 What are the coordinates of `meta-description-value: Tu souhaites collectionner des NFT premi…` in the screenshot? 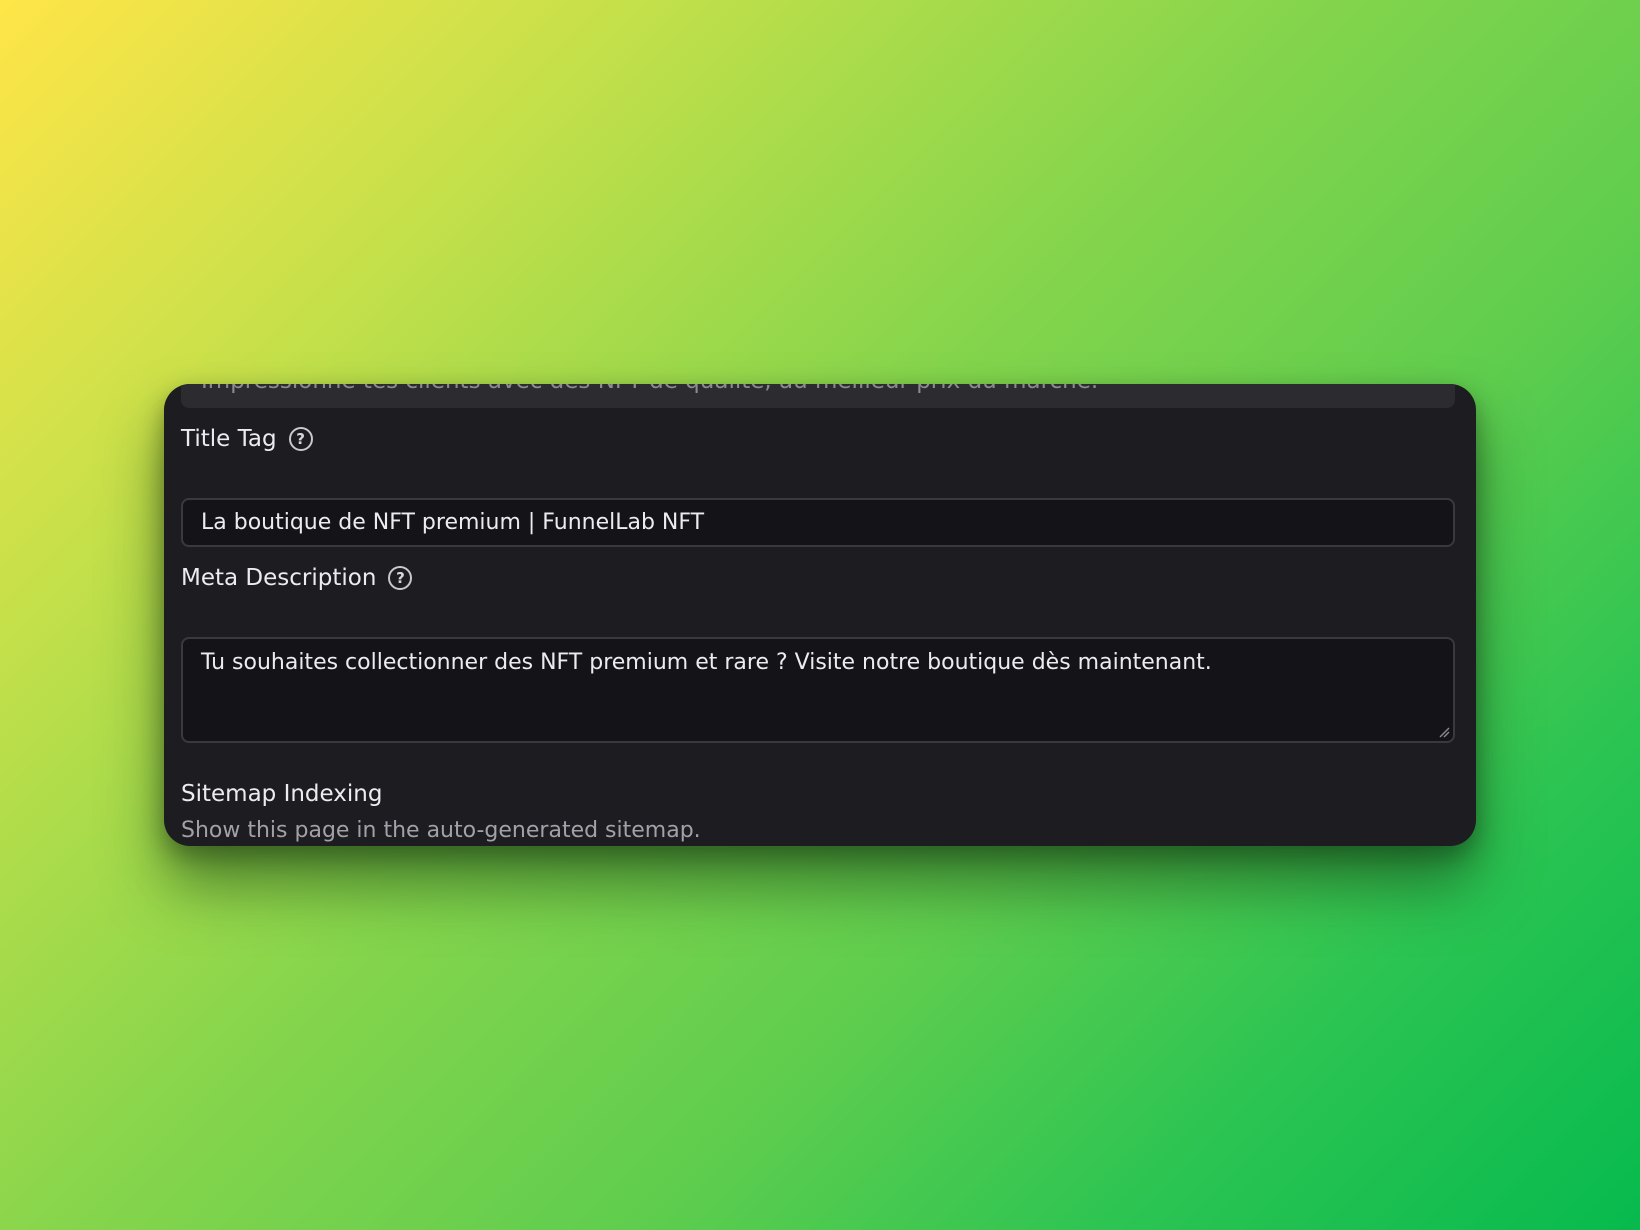 It's located at (706, 662).